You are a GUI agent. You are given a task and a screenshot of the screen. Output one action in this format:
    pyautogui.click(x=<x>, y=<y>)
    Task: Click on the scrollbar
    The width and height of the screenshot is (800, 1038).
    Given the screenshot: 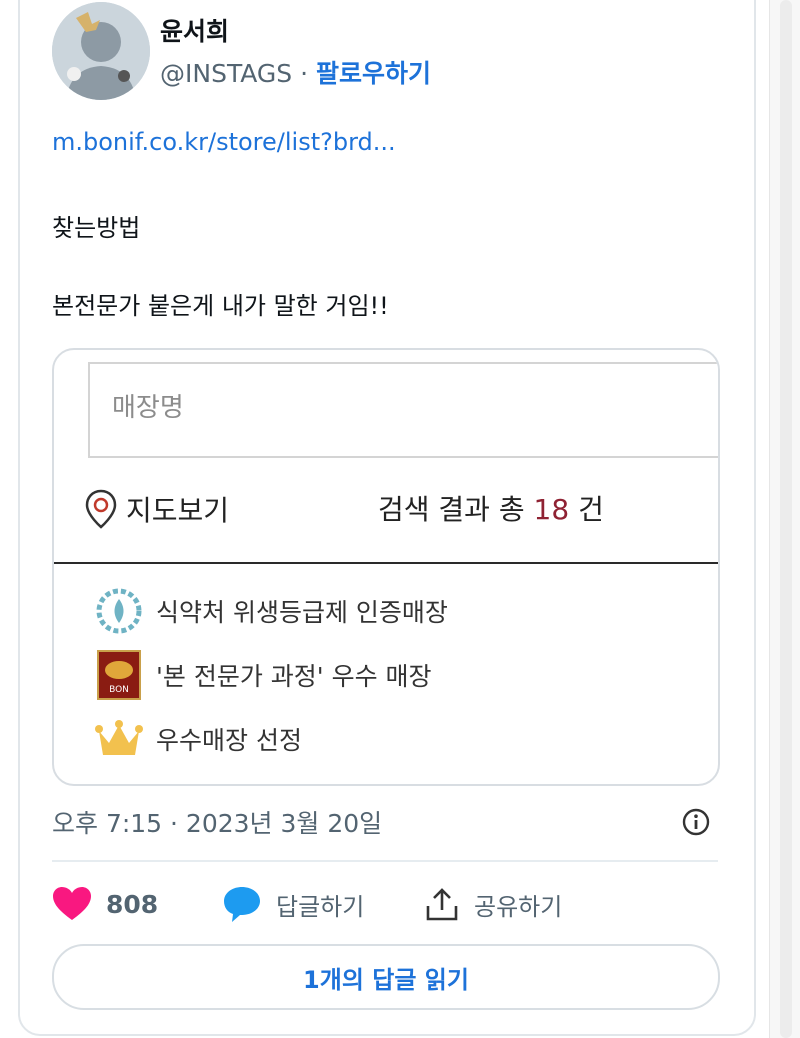 What is the action you would take?
    pyautogui.click(x=784, y=519)
    